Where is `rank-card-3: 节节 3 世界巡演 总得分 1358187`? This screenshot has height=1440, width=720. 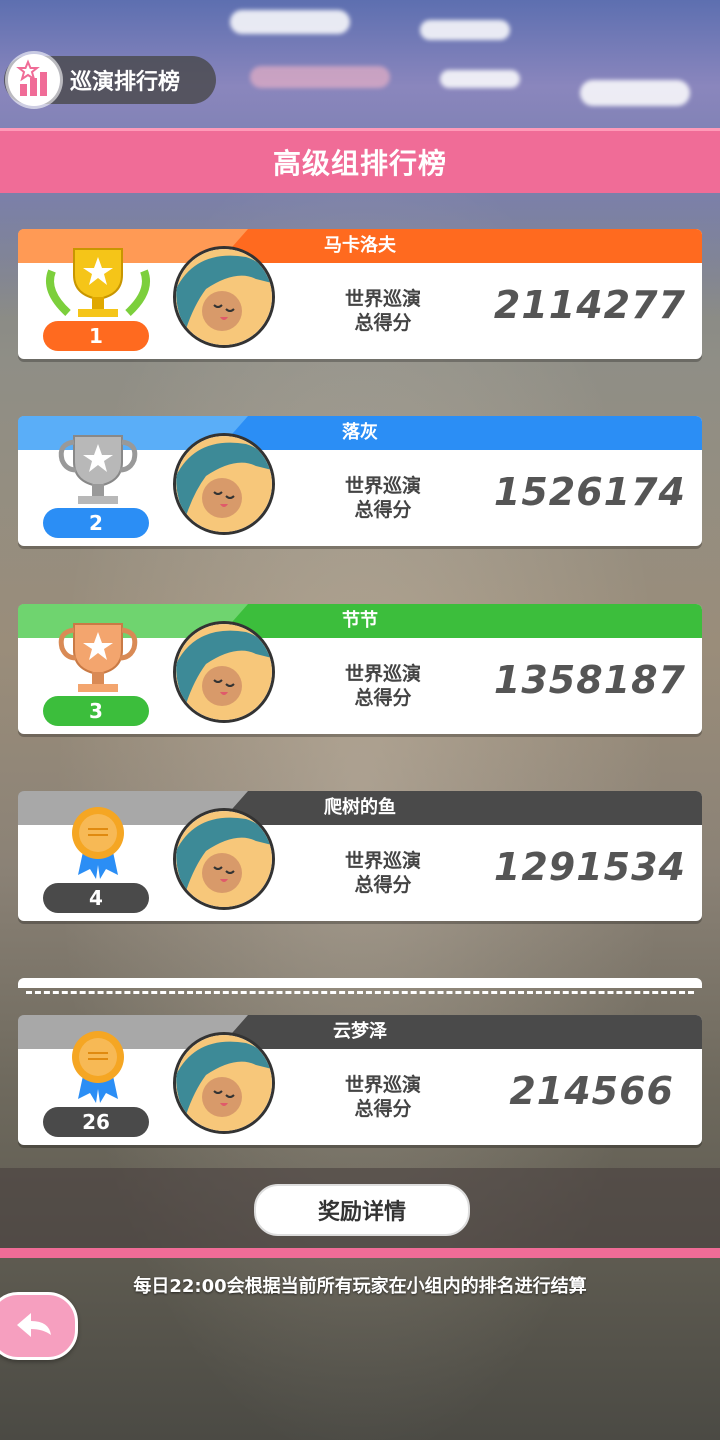
rank-card-3: 节节 3 世界巡演 总得分 1358187 is located at coordinates (360, 669).